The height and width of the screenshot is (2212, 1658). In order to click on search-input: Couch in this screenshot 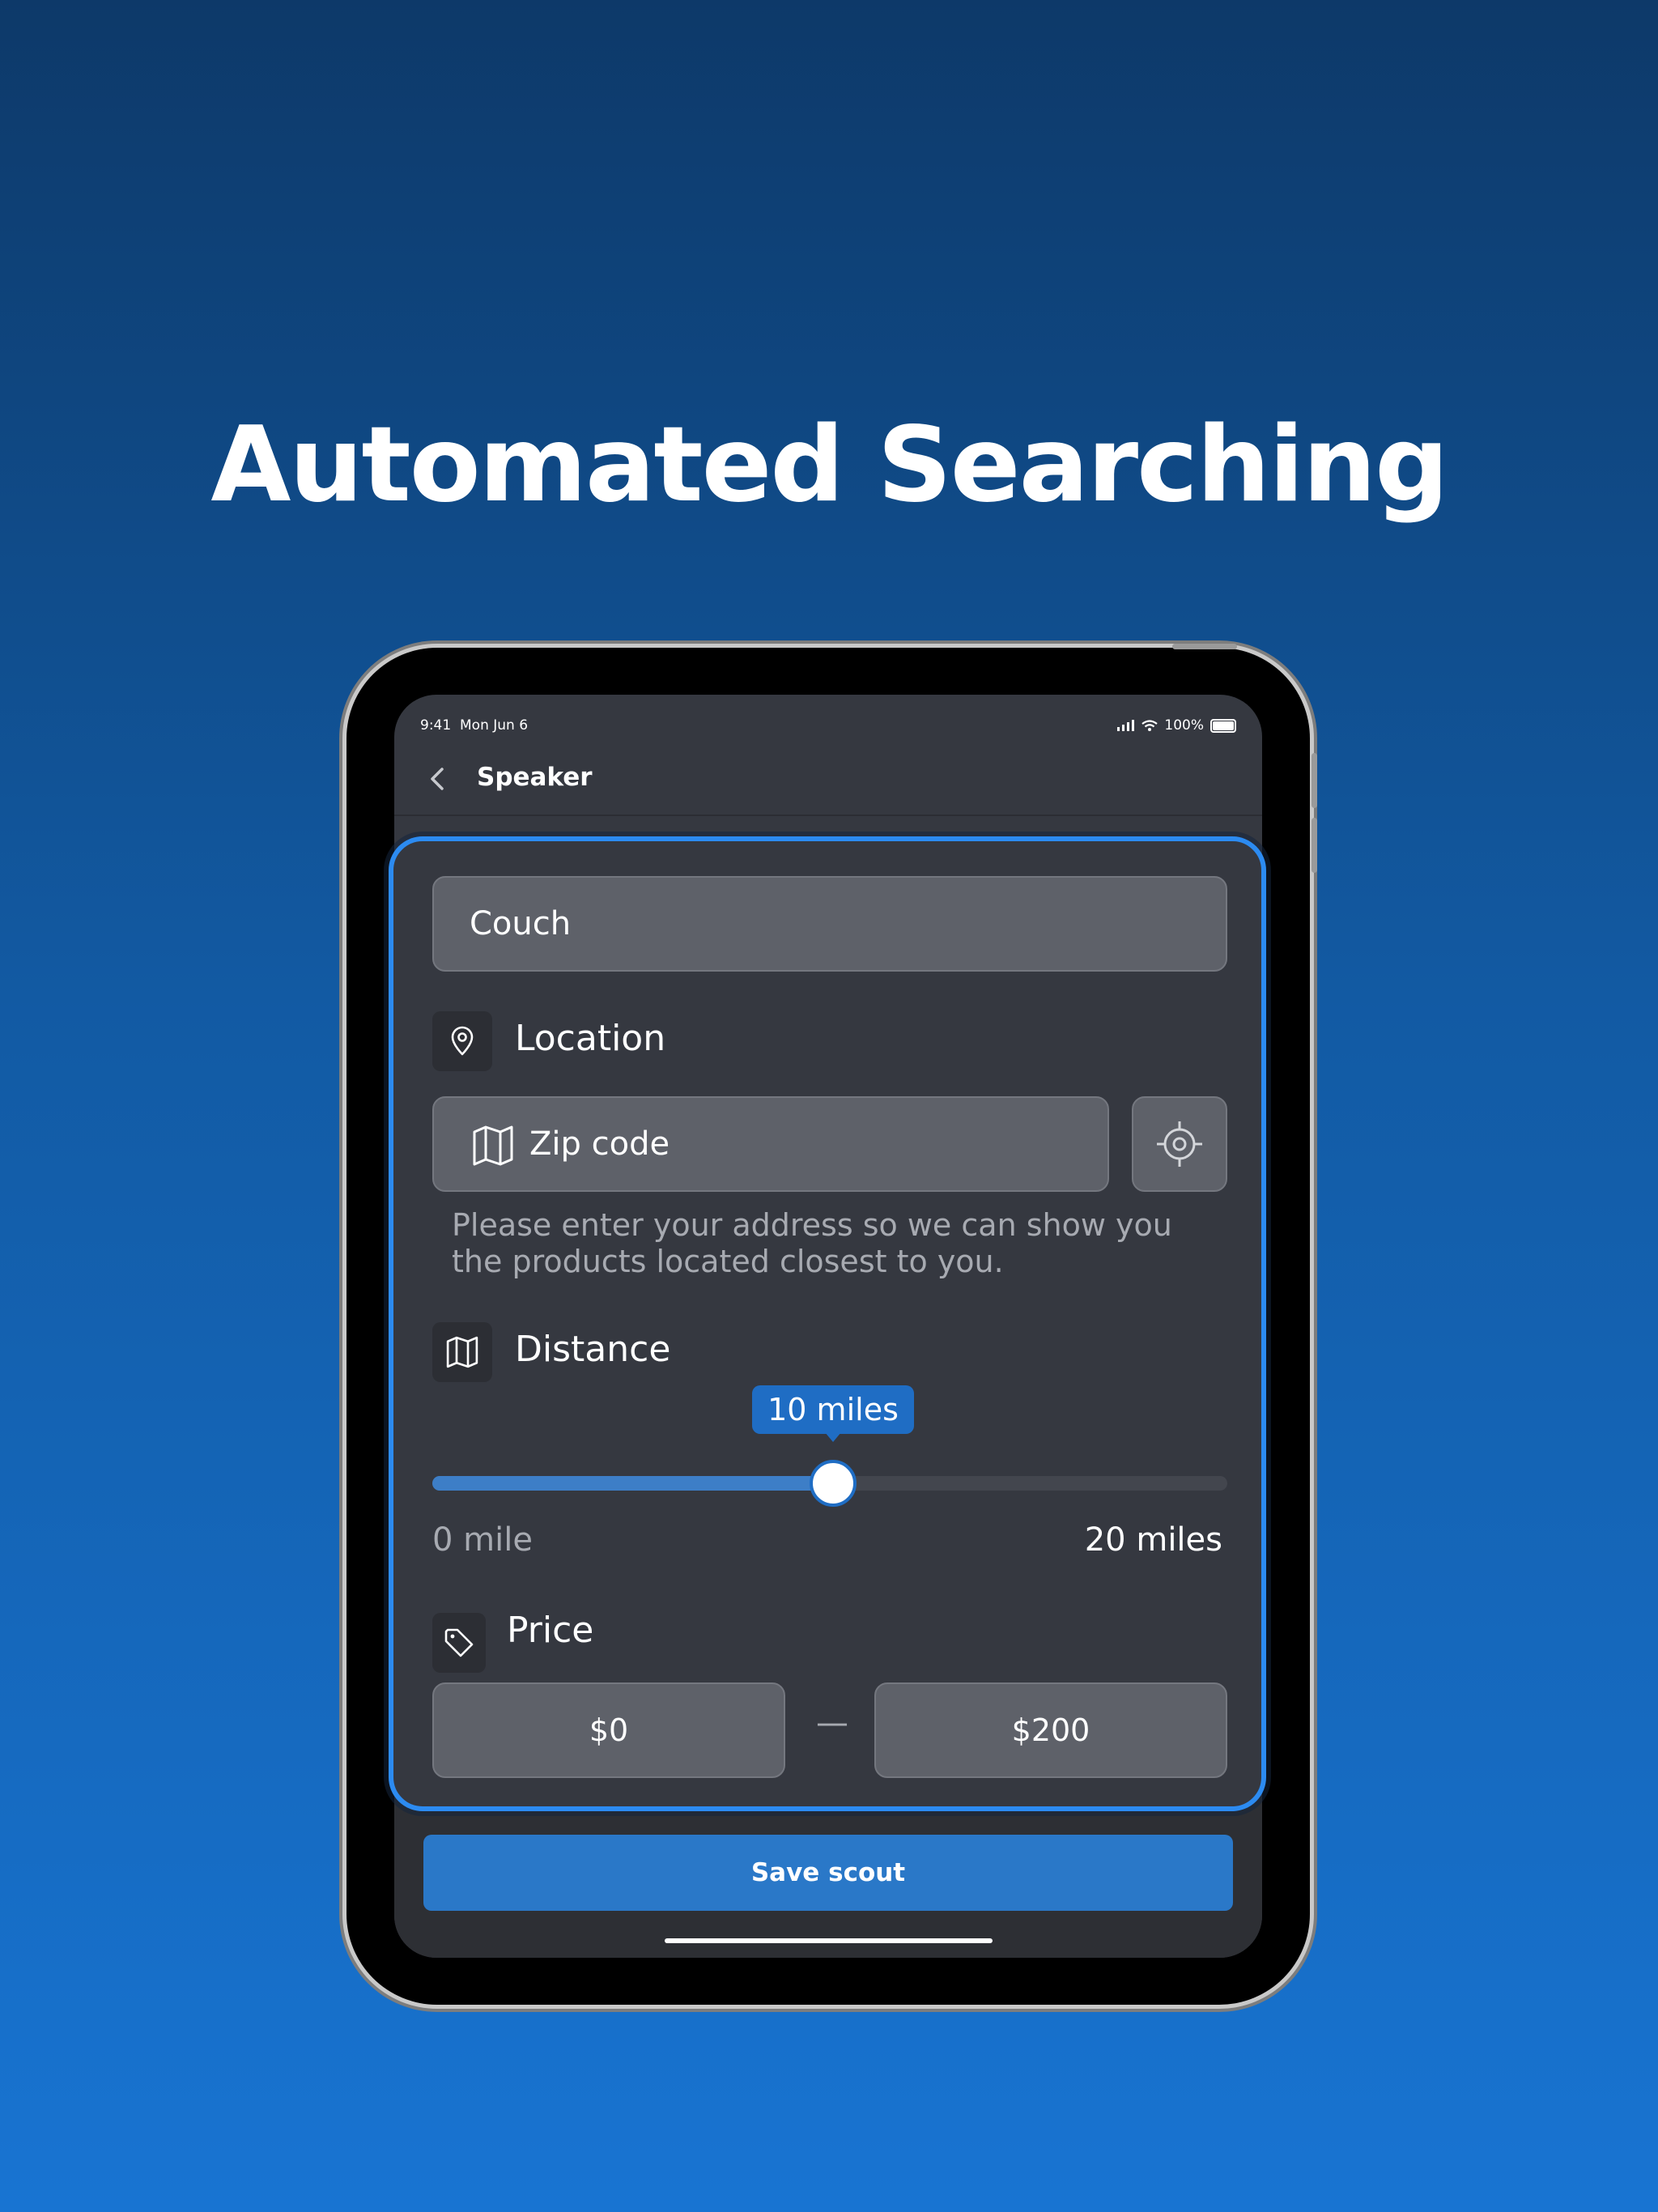, I will do `click(829, 924)`.